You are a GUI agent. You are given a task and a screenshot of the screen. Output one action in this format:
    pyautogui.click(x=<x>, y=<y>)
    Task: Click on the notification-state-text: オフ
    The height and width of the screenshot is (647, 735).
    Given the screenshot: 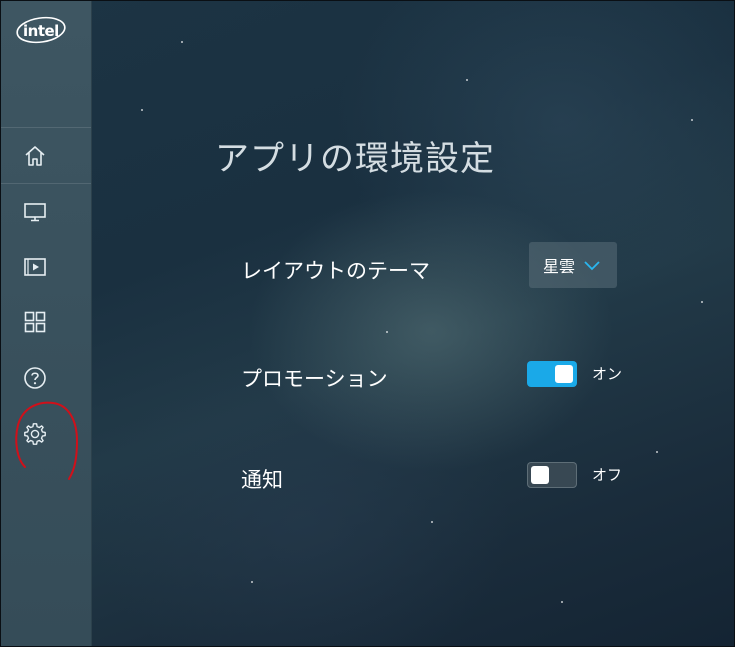 What is the action you would take?
    pyautogui.click(x=607, y=475)
    